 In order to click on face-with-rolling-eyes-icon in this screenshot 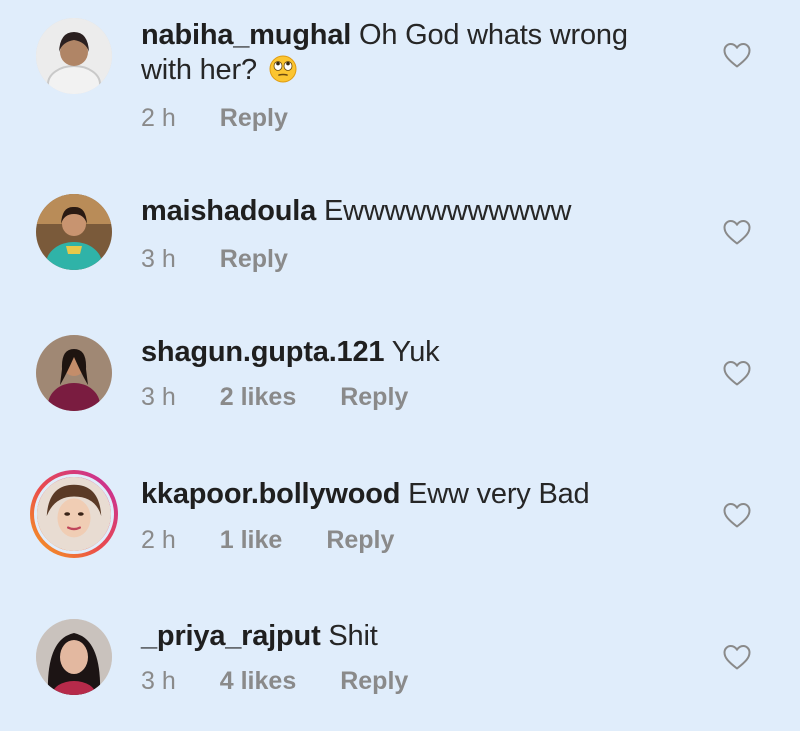, I will do `click(283, 69)`.